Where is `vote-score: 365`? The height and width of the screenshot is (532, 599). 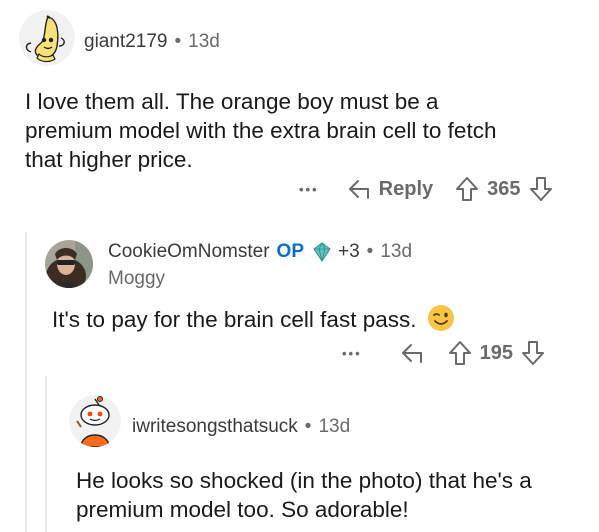
vote-score: 365 is located at coordinates (504, 188).